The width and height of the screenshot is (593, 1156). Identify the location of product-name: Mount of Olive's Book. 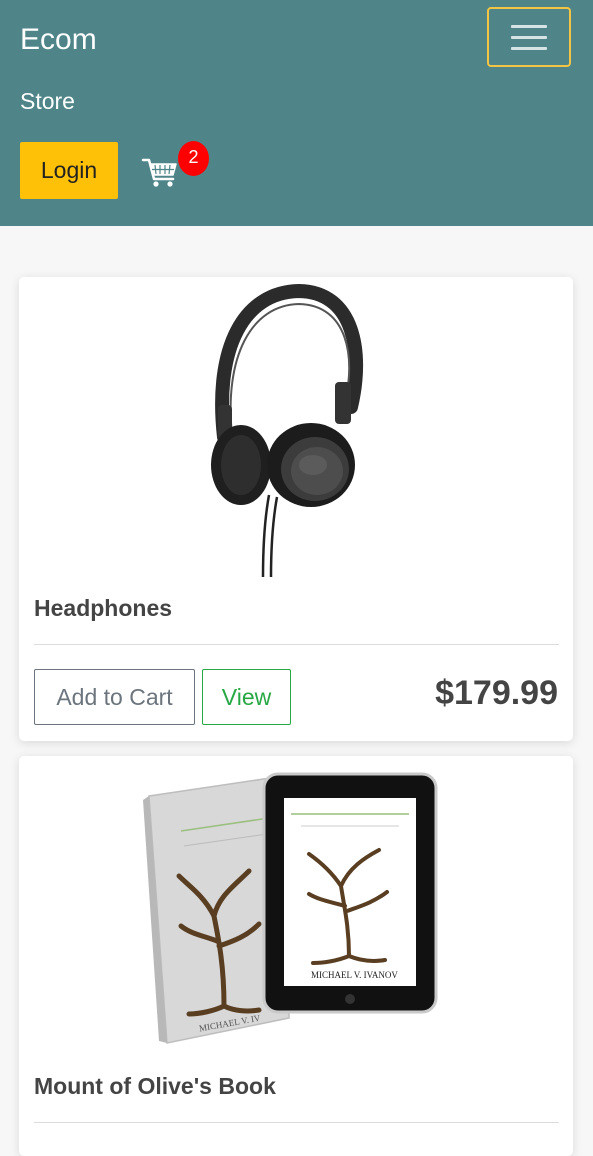
(155, 1086).